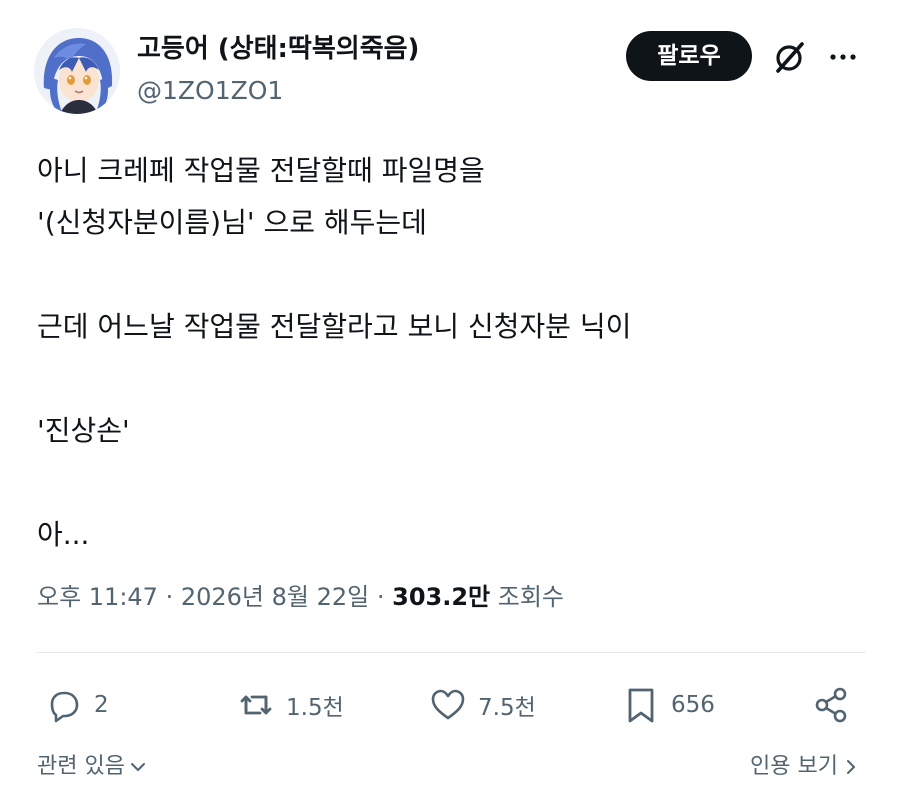  Describe the element at coordinates (256, 705) in the screenshot. I see `repost-icon` at that location.